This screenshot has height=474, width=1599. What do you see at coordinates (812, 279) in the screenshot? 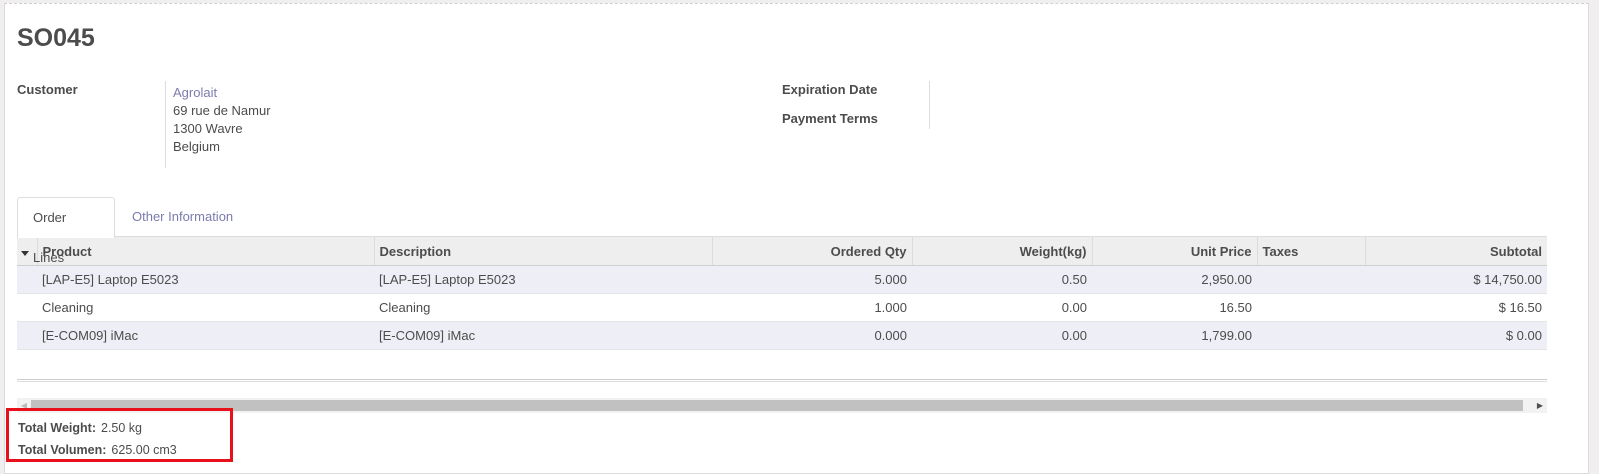
I see `cell-ordered-qty: 5.000` at bounding box center [812, 279].